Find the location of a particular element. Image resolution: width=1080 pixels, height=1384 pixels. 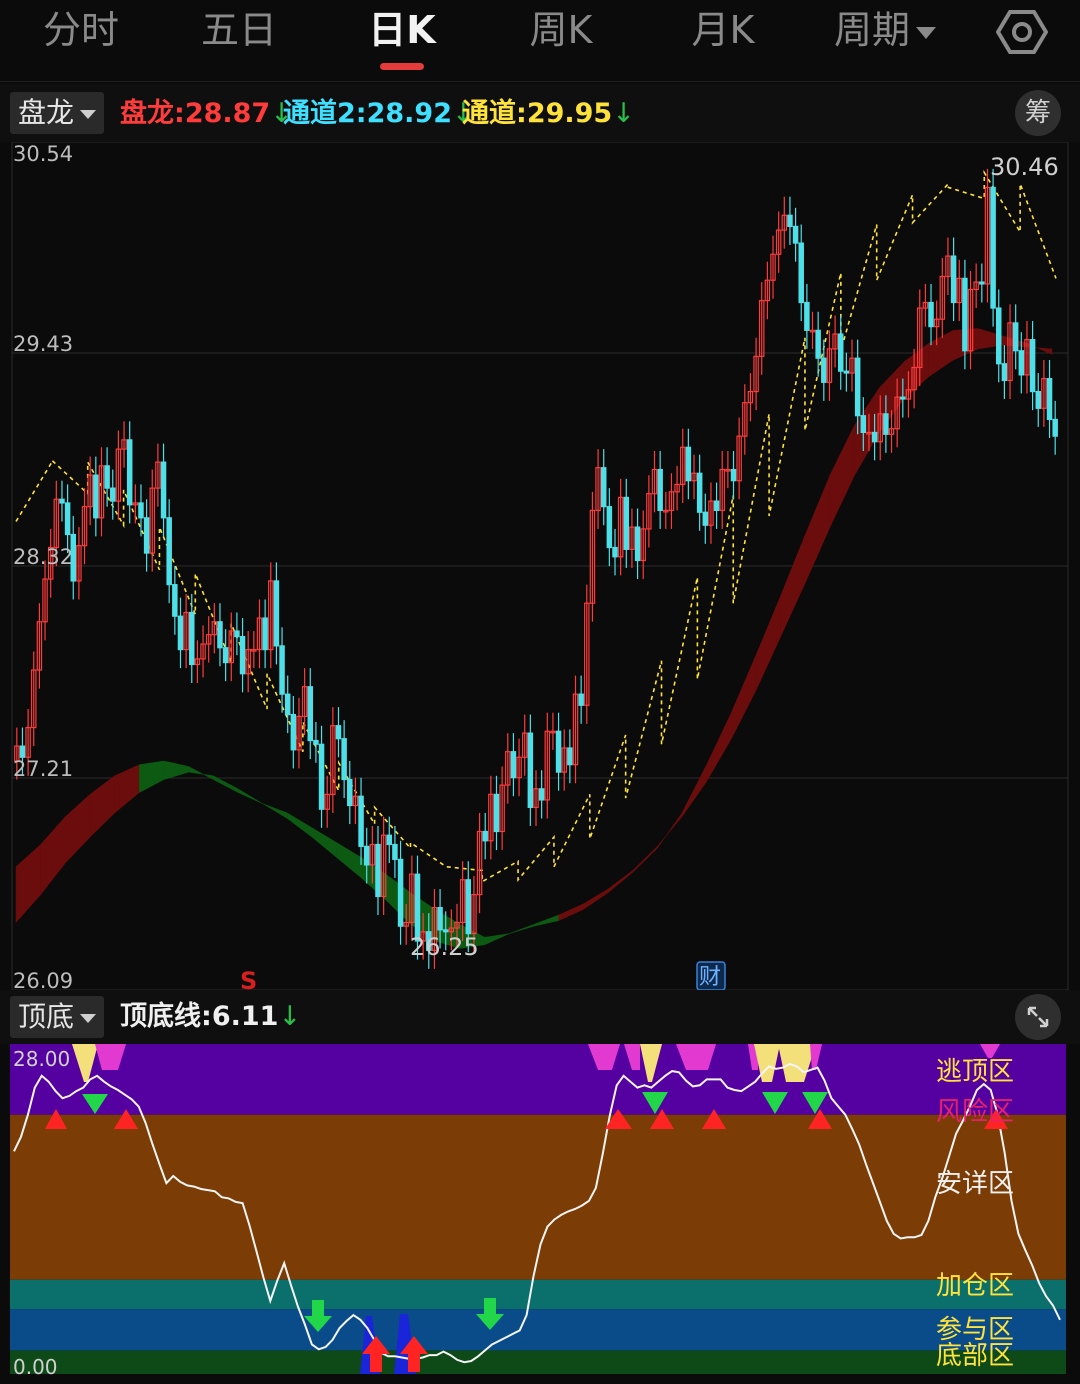

legend-top-bottom-line: 顶底线:6.11↓ is located at coordinates (210, 1017).